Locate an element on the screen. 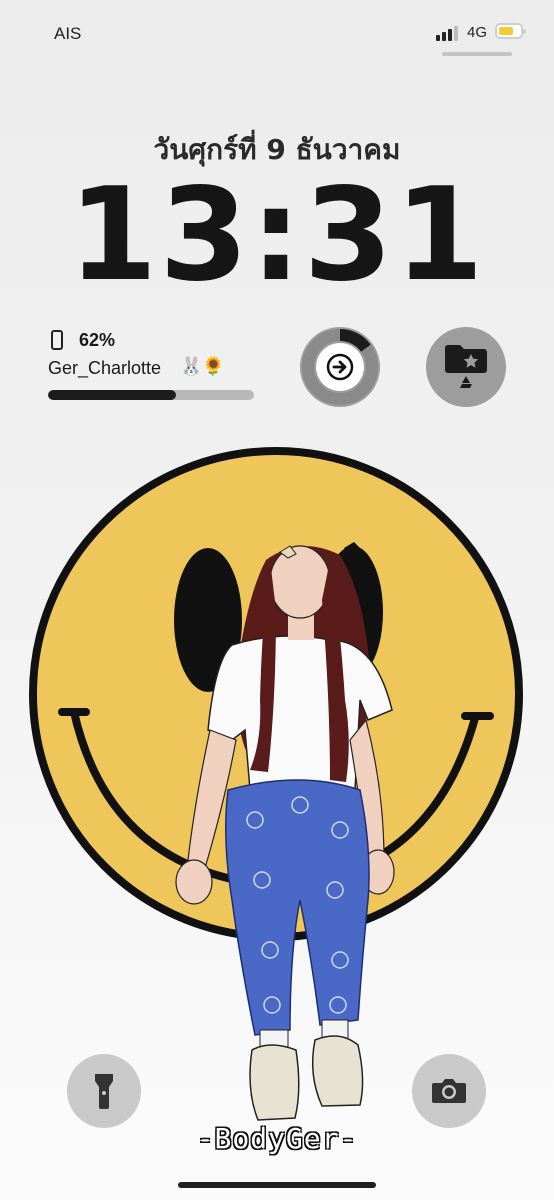  folder-star-icon is located at coordinates (466, 366).